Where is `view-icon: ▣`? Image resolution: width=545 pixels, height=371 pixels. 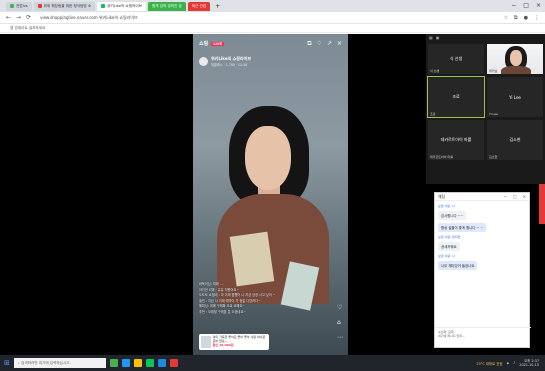 view-icon: ▣ is located at coordinates (438, 37).